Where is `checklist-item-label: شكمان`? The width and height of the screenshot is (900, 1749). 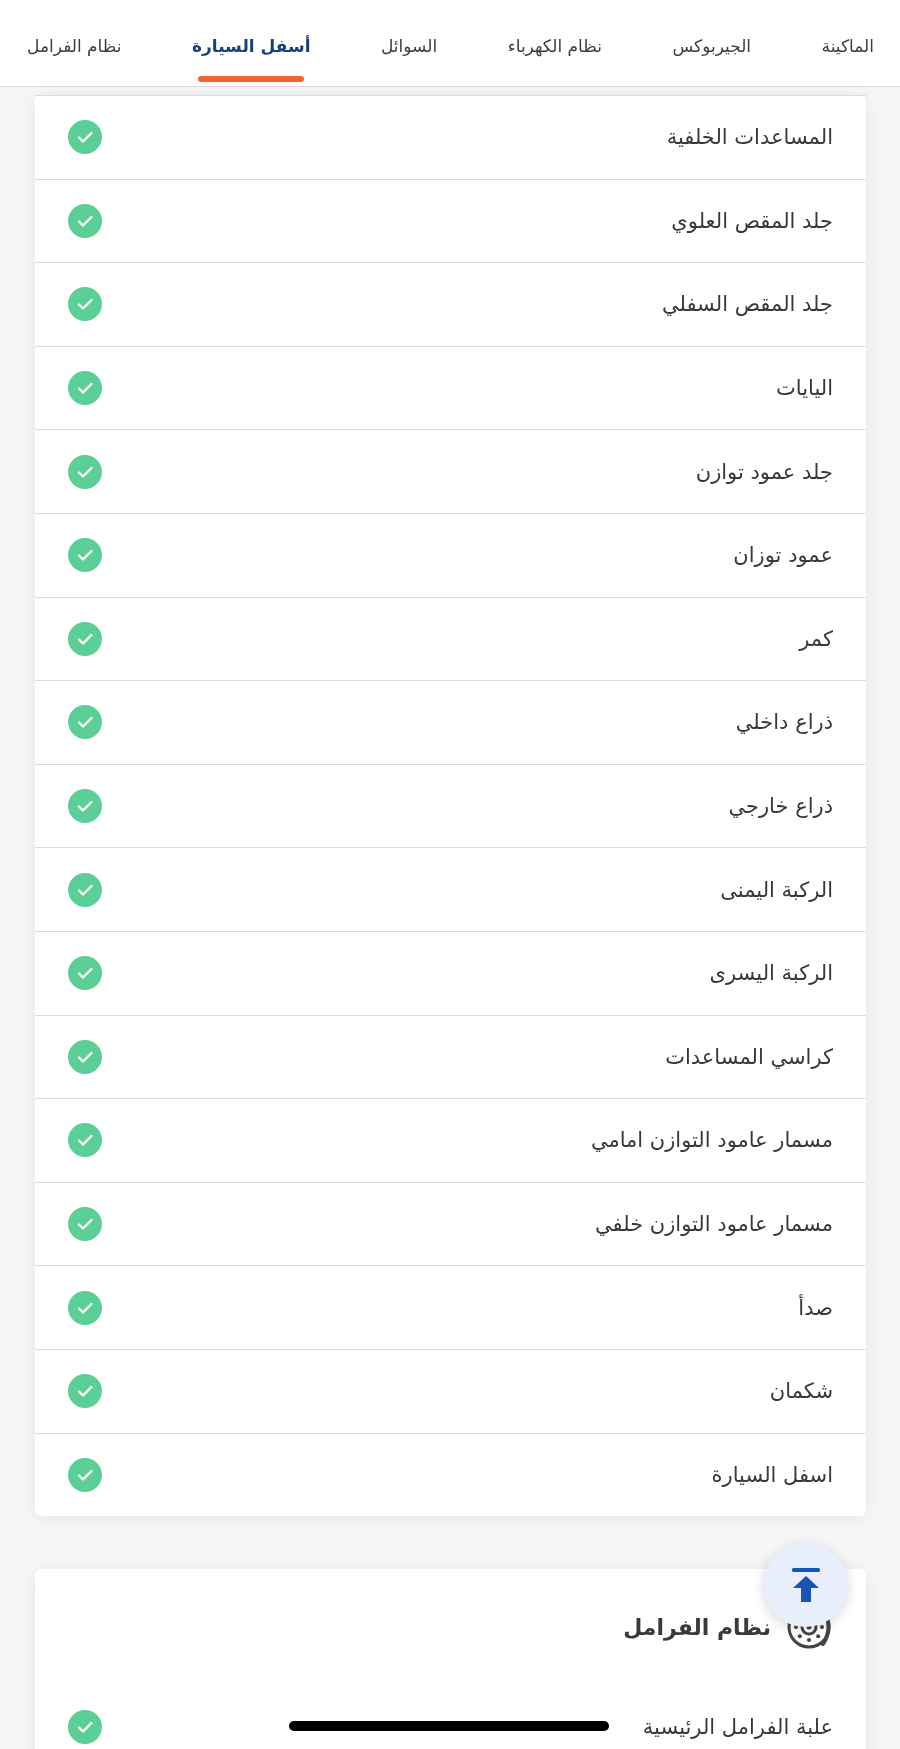 checklist-item-label: شكمان is located at coordinates (801, 1391).